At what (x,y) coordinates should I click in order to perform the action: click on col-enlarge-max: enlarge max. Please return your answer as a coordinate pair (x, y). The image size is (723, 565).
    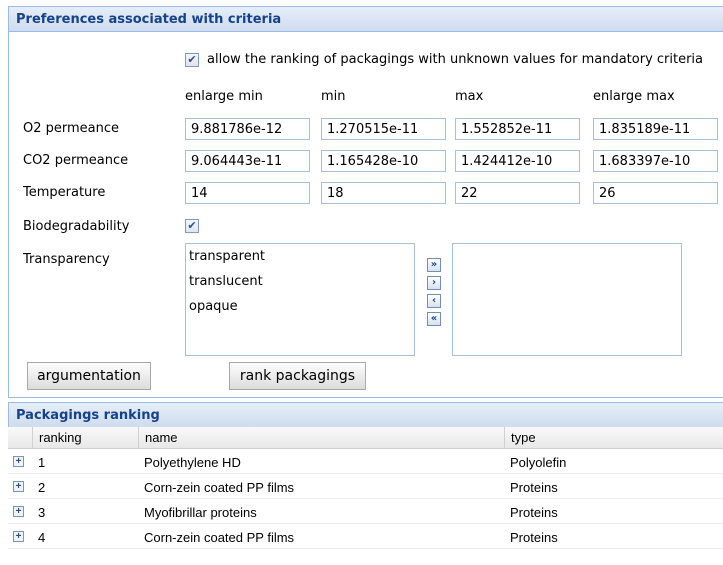
    Looking at the image, I should click on (634, 96).